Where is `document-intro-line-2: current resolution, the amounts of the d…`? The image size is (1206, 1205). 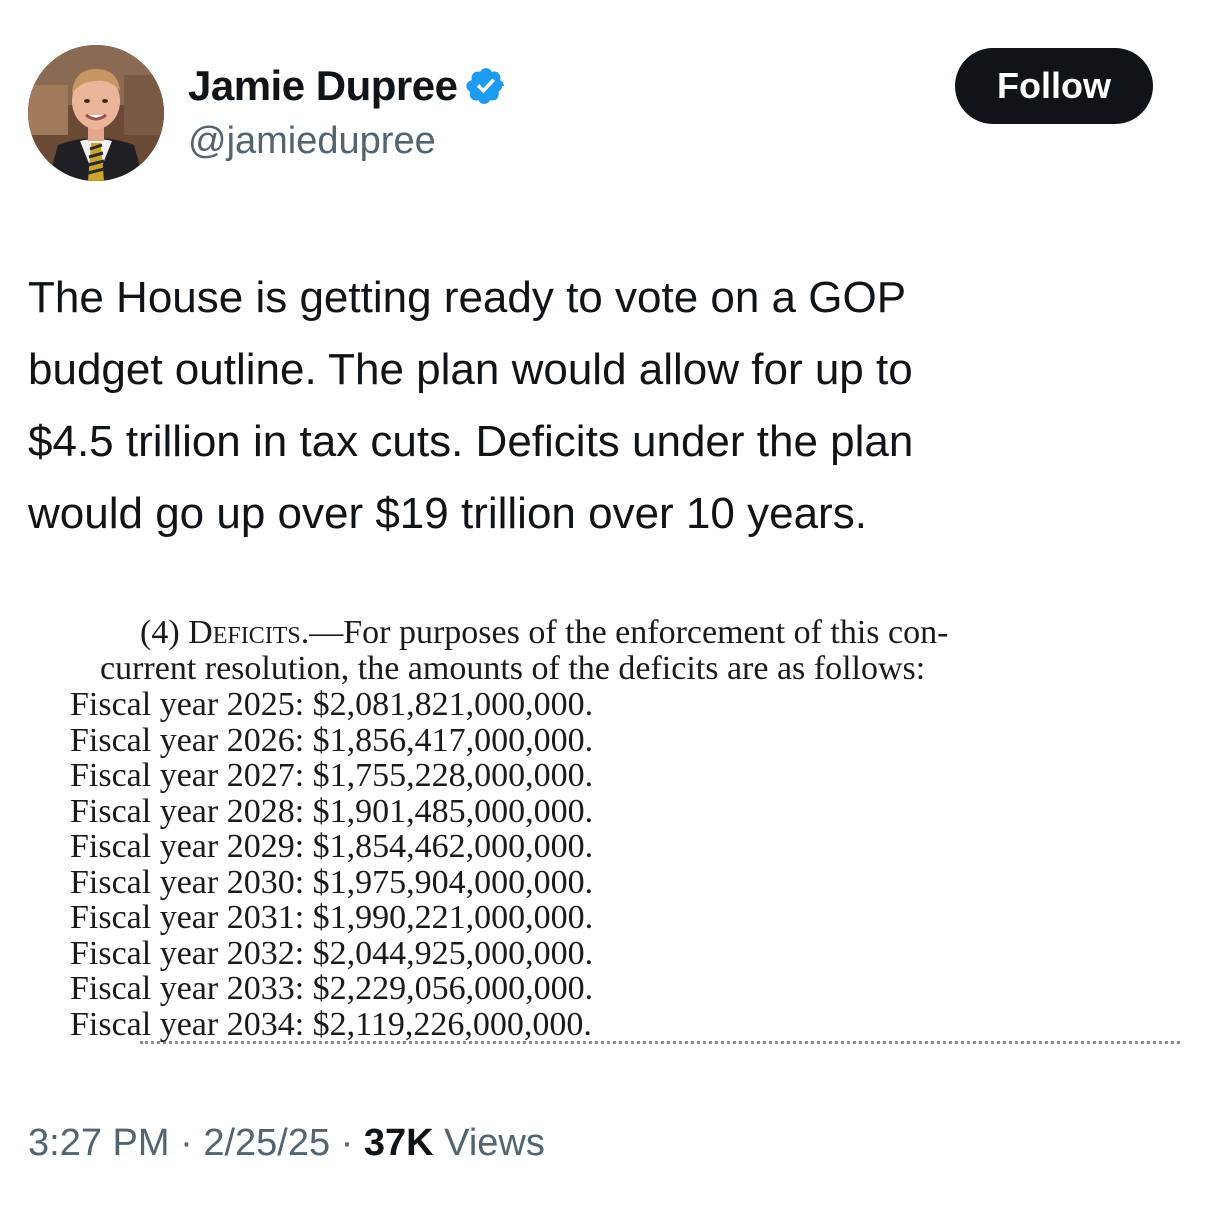
document-intro-line-2: current resolution, the amounts of the d… is located at coordinates (513, 668).